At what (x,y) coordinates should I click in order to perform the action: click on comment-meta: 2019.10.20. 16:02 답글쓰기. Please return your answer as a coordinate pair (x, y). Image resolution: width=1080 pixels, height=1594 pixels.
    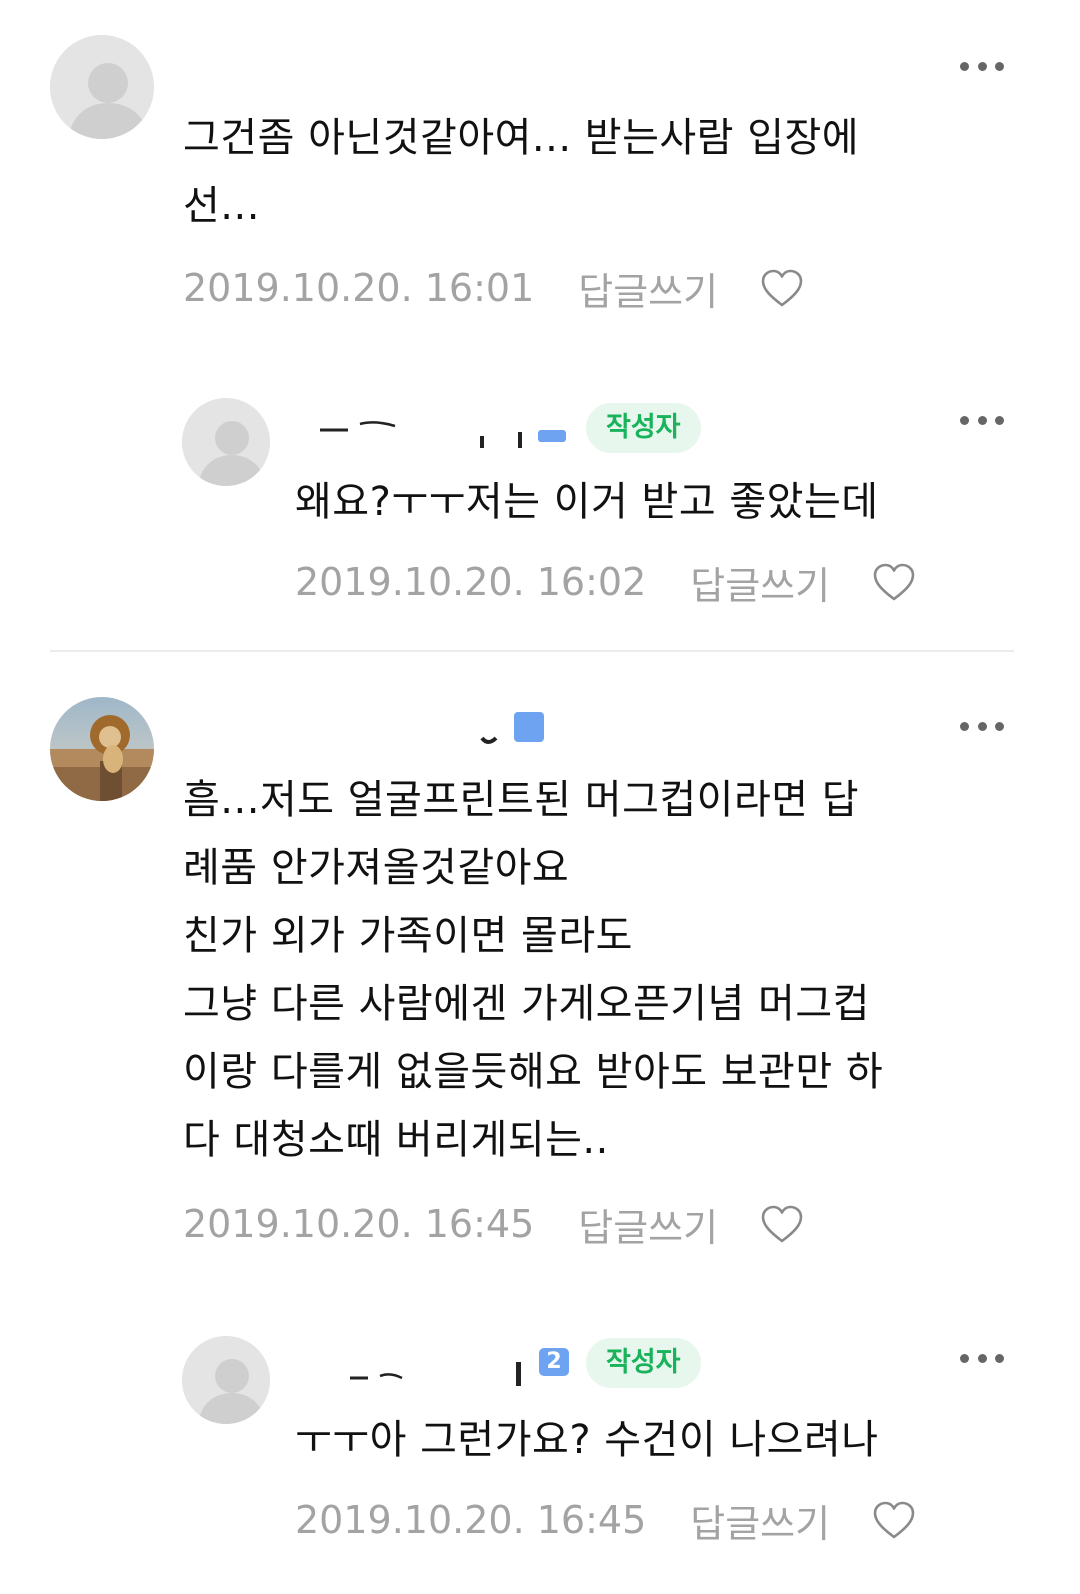
    Looking at the image, I should click on (605, 582).